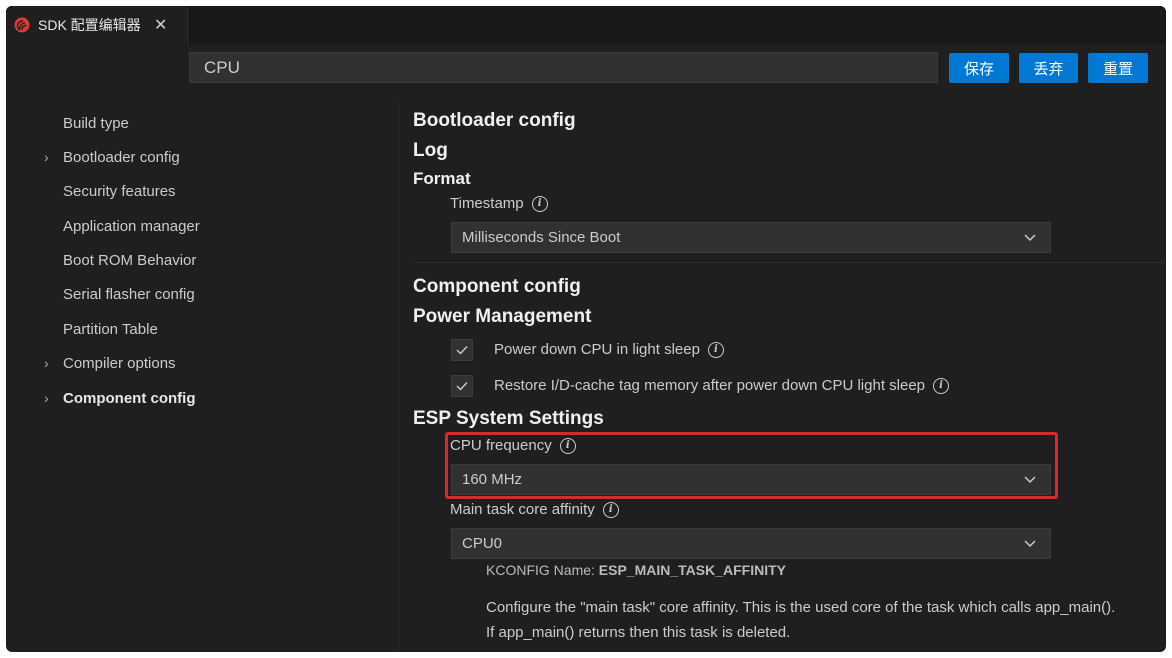  Describe the element at coordinates (979, 68) in the screenshot. I see `save-button: 保存` at that location.